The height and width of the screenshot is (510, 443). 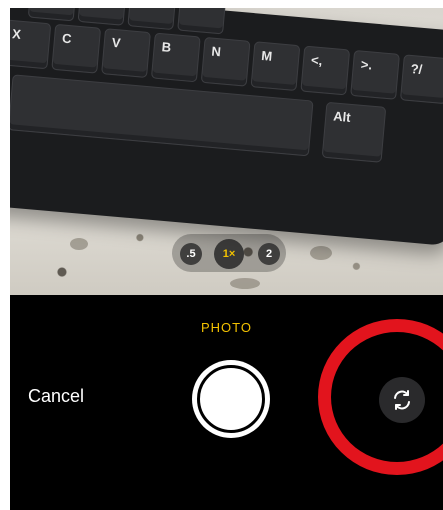 What do you see at coordinates (226, 327) in the screenshot?
I see `camera-mode-label: PHOTO` at bounding box center [226, 327].